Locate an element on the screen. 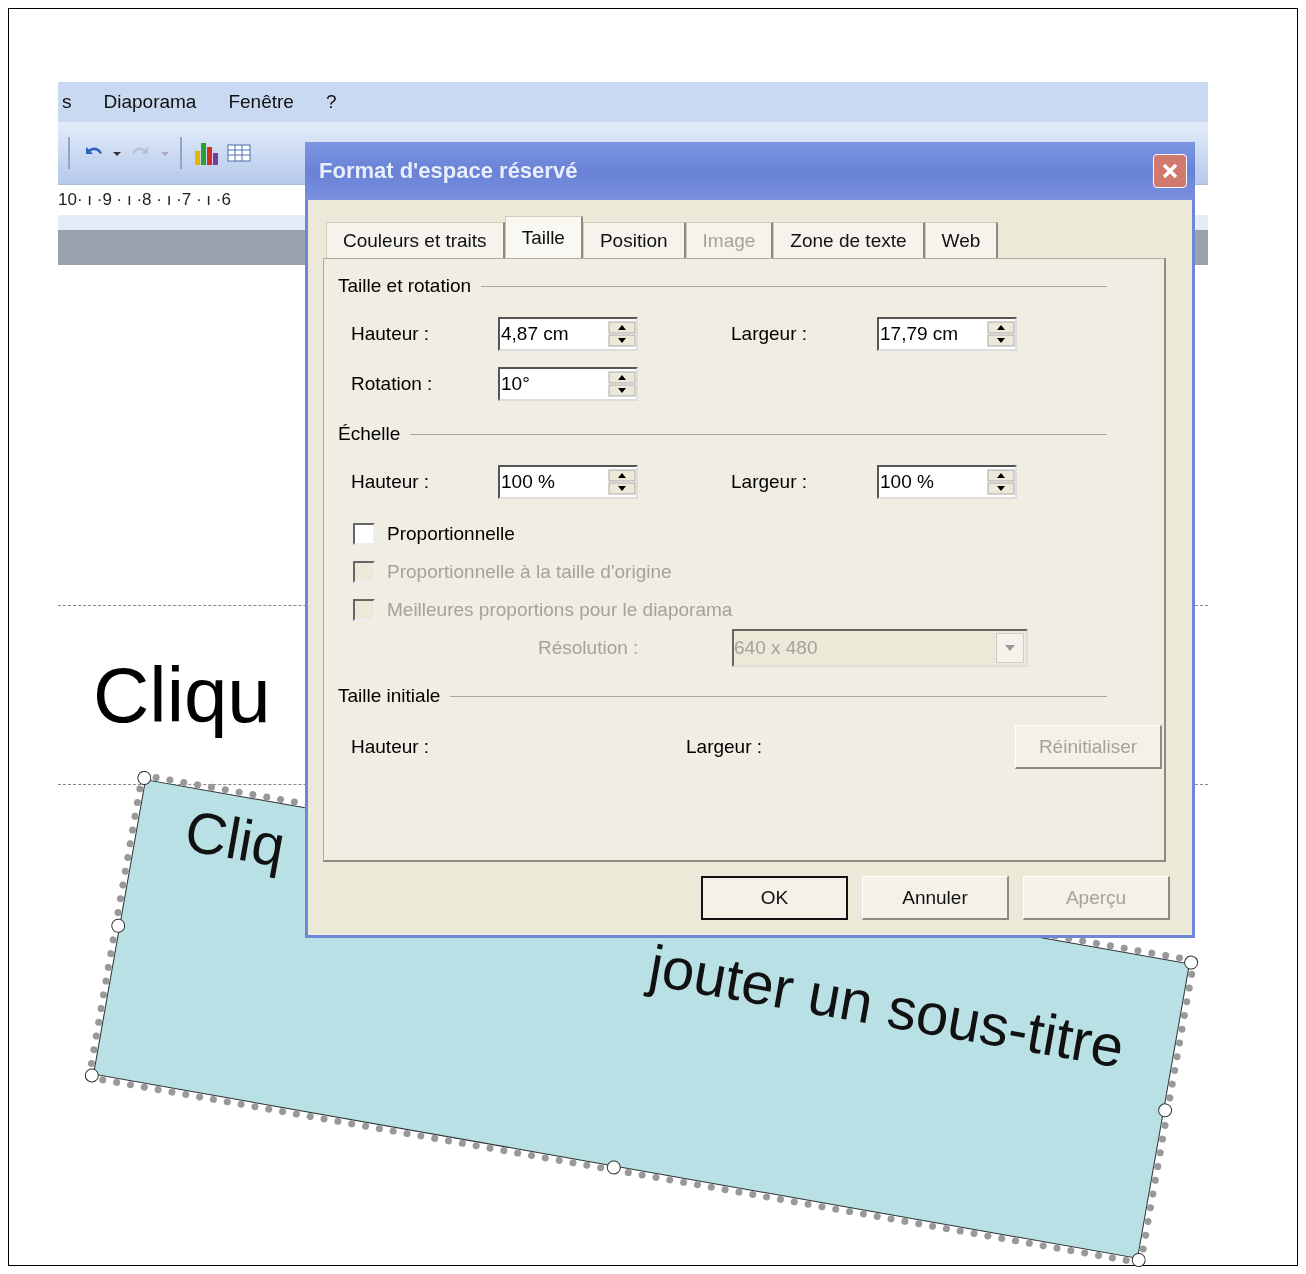  checkbox-label: Proportionnelle is located at coordinates (451, 534).